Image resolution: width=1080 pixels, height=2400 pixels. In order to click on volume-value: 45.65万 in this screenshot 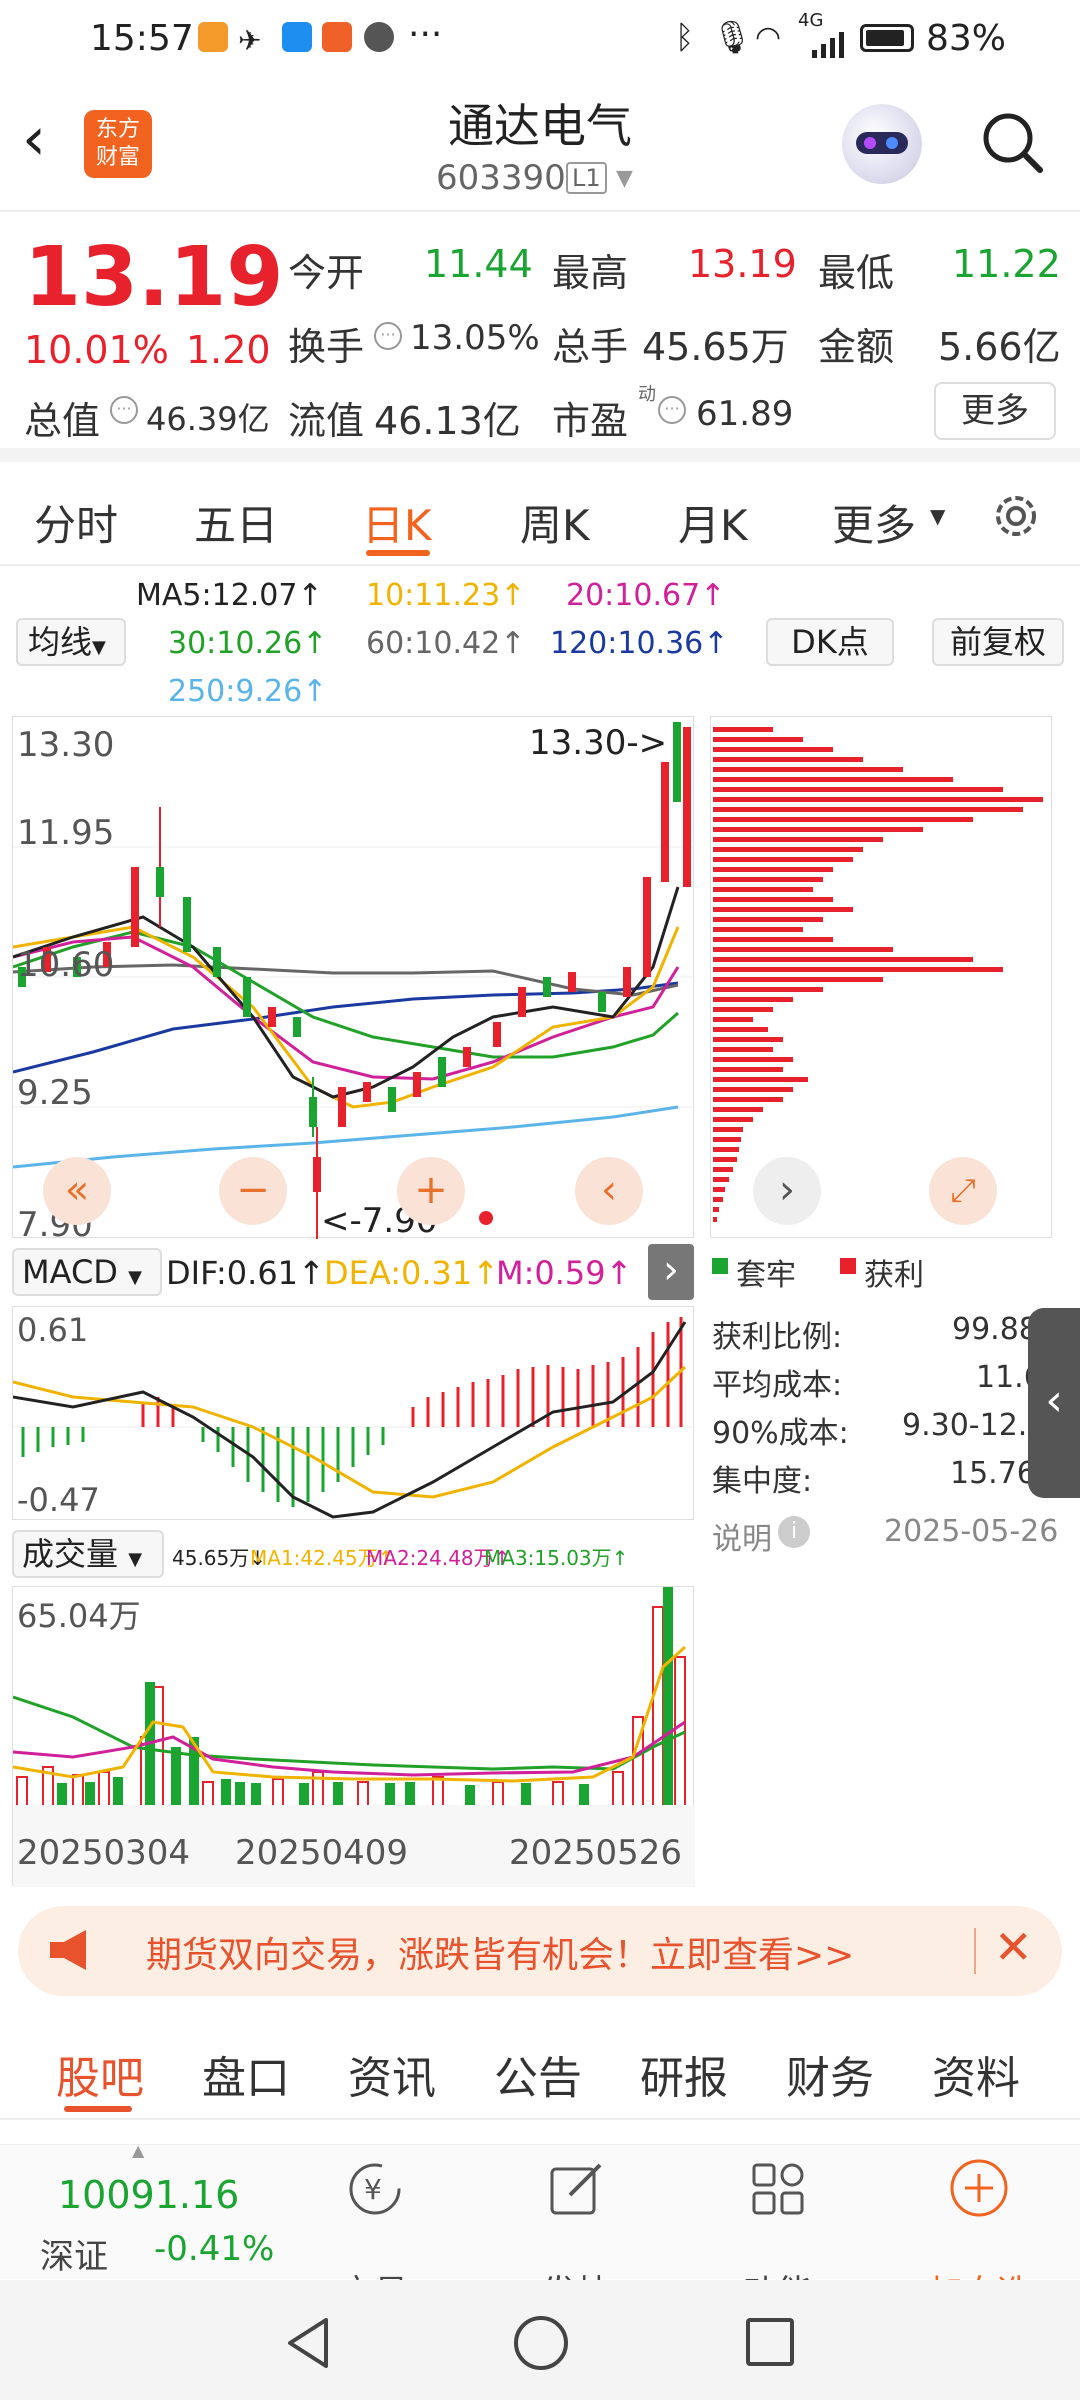, I will do `click(715, 347)`.